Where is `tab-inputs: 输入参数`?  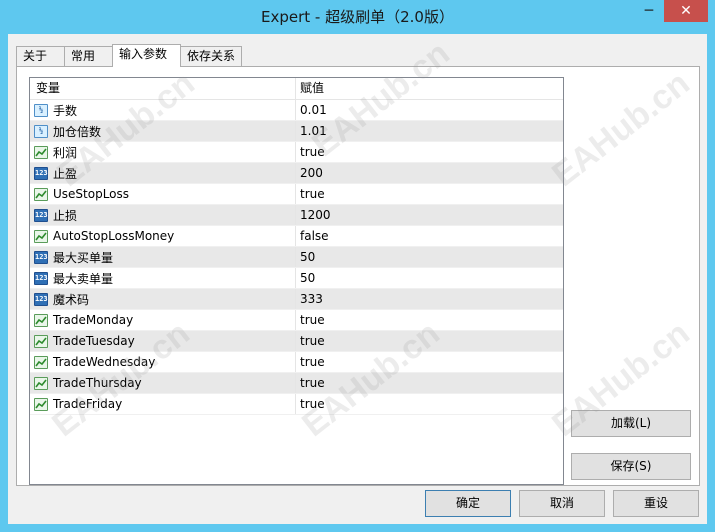 tab-inputs: 输入参数 is located at coordinates (146, 55).